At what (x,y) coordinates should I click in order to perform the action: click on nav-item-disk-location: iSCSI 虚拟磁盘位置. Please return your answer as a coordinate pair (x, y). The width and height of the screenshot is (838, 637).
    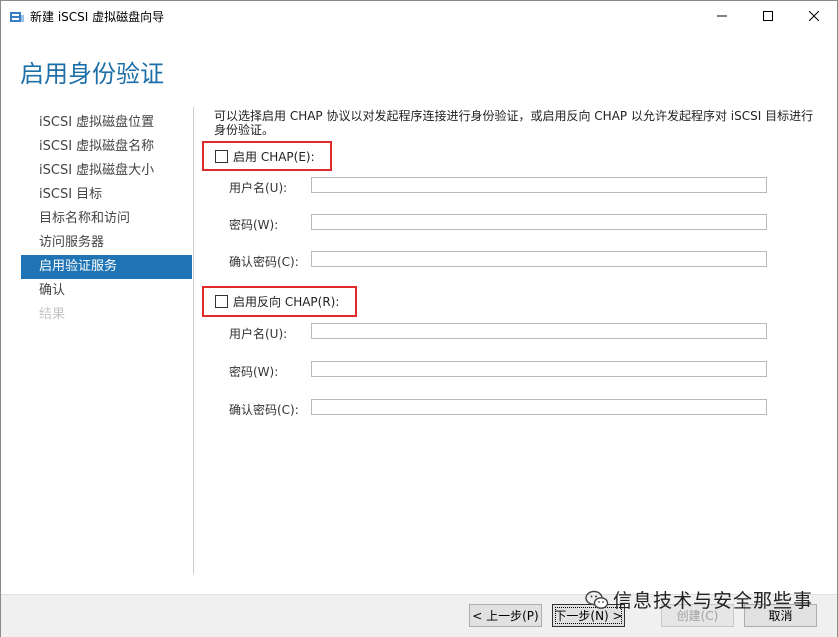
    Looking at the image, I should click on (106, 123).